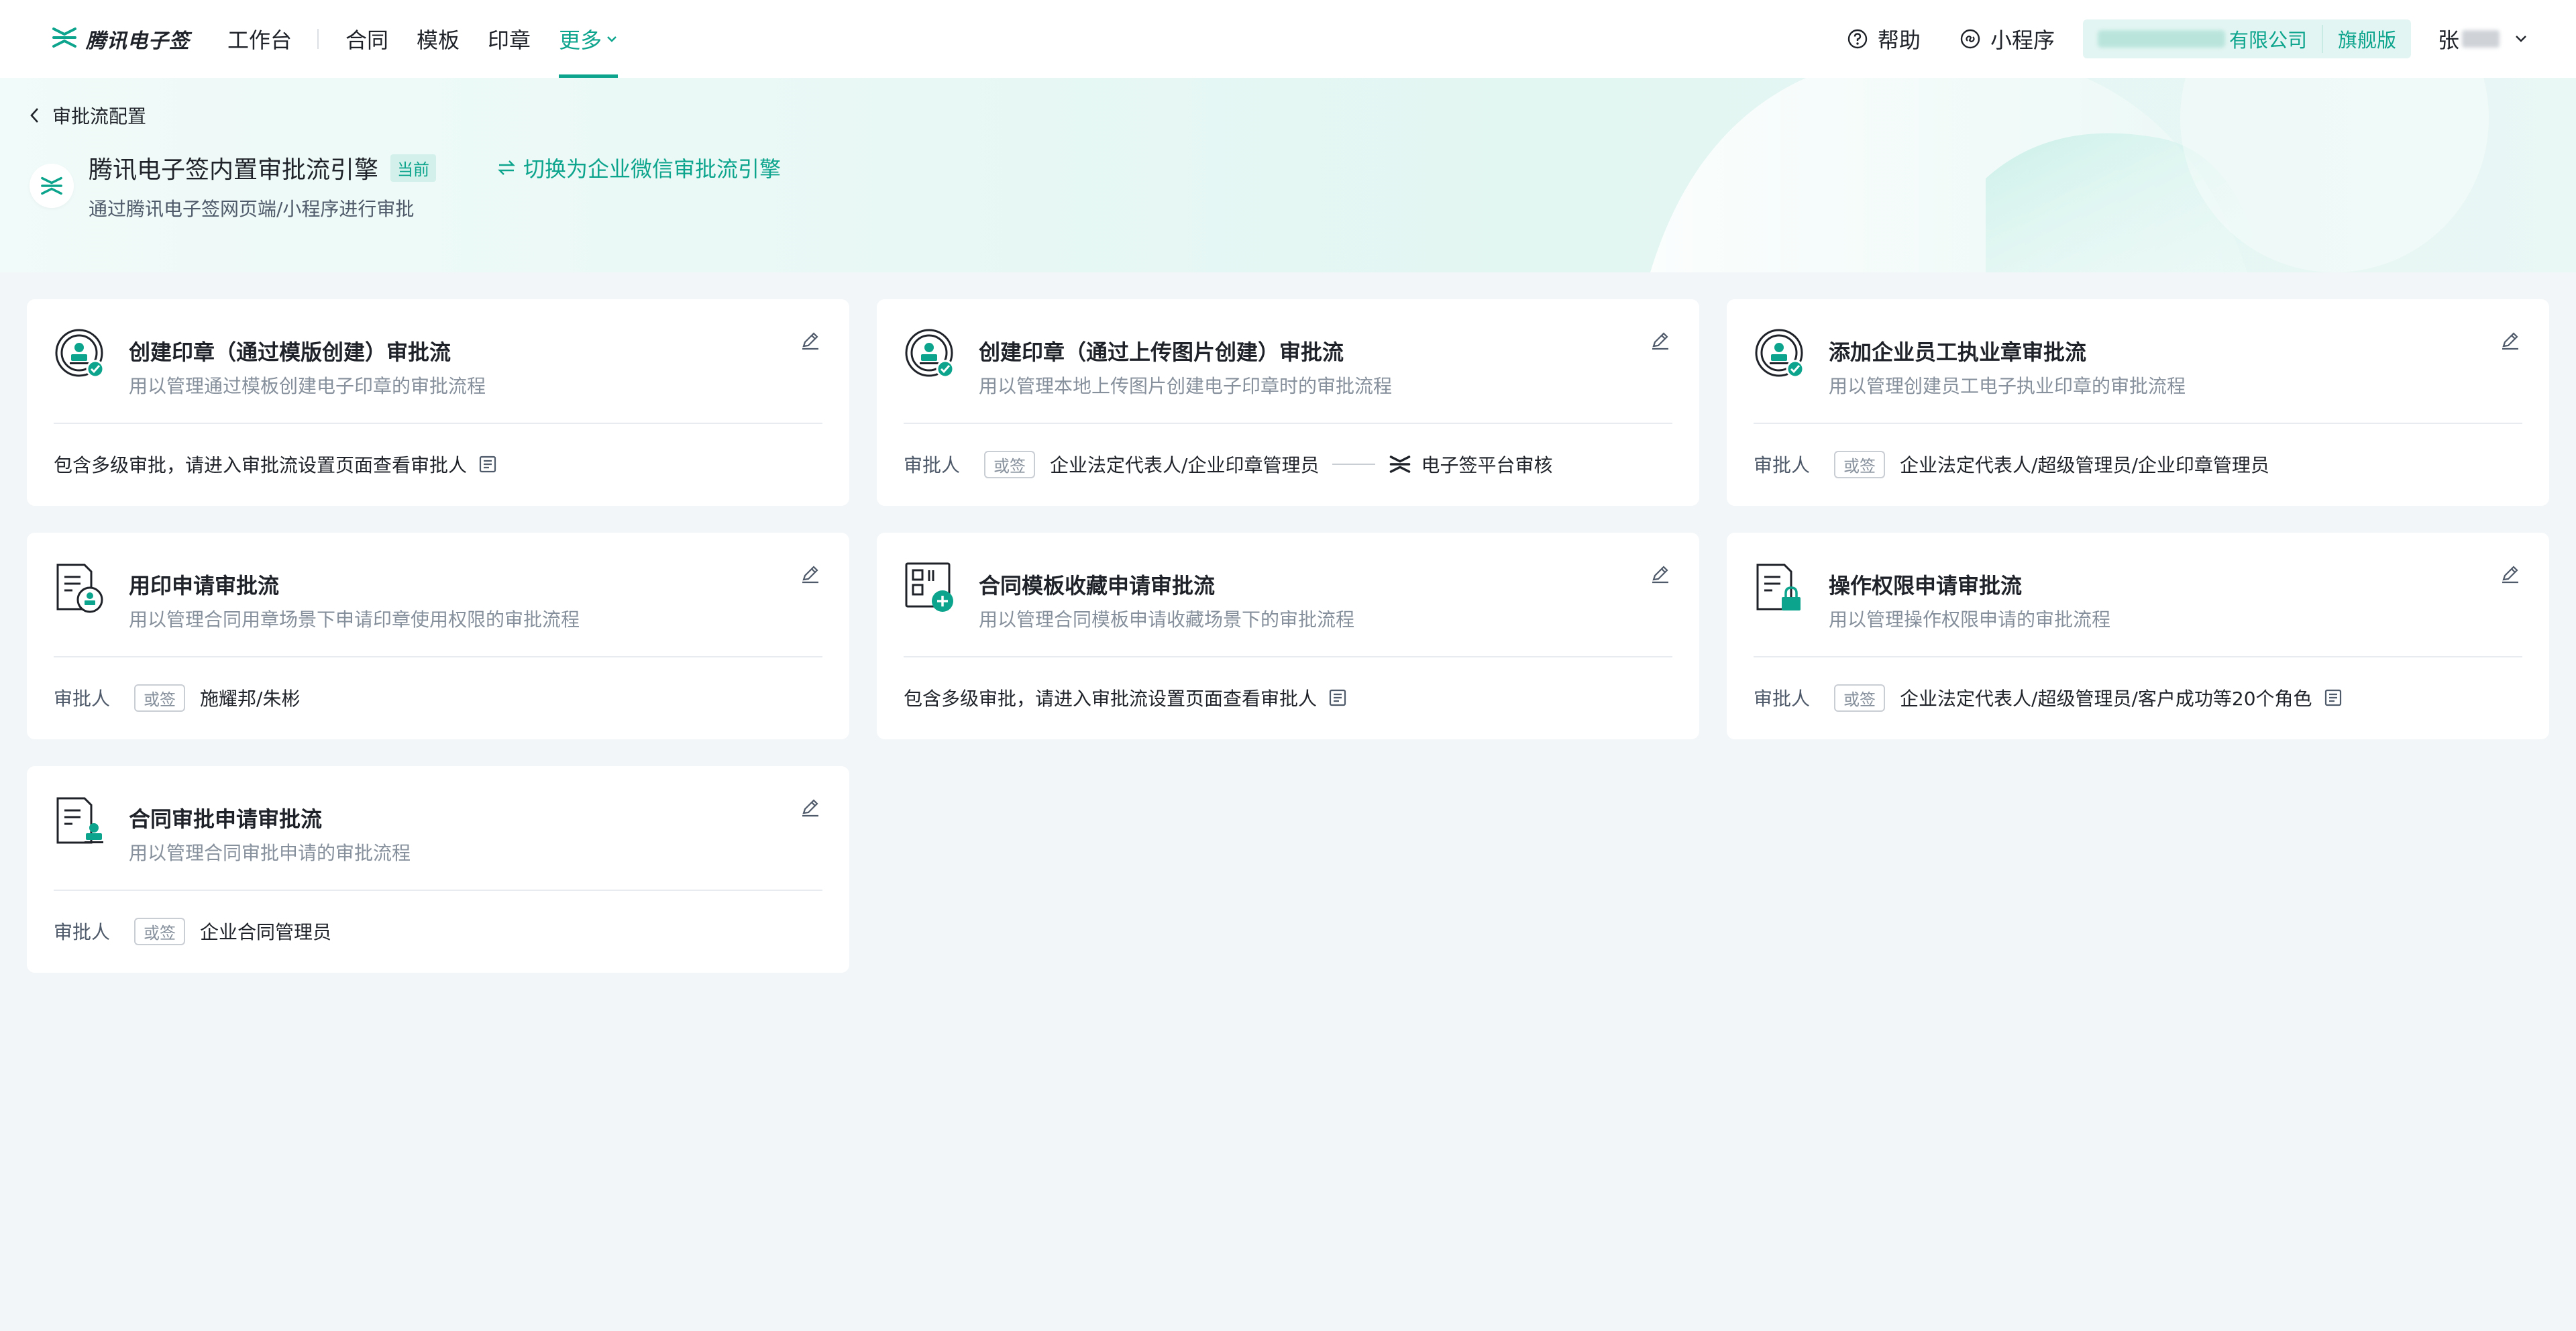  Describe the element at coordinates (250, 699) in the screenshot. I see `approver-names: 施耀邦/朱彬` at that location.